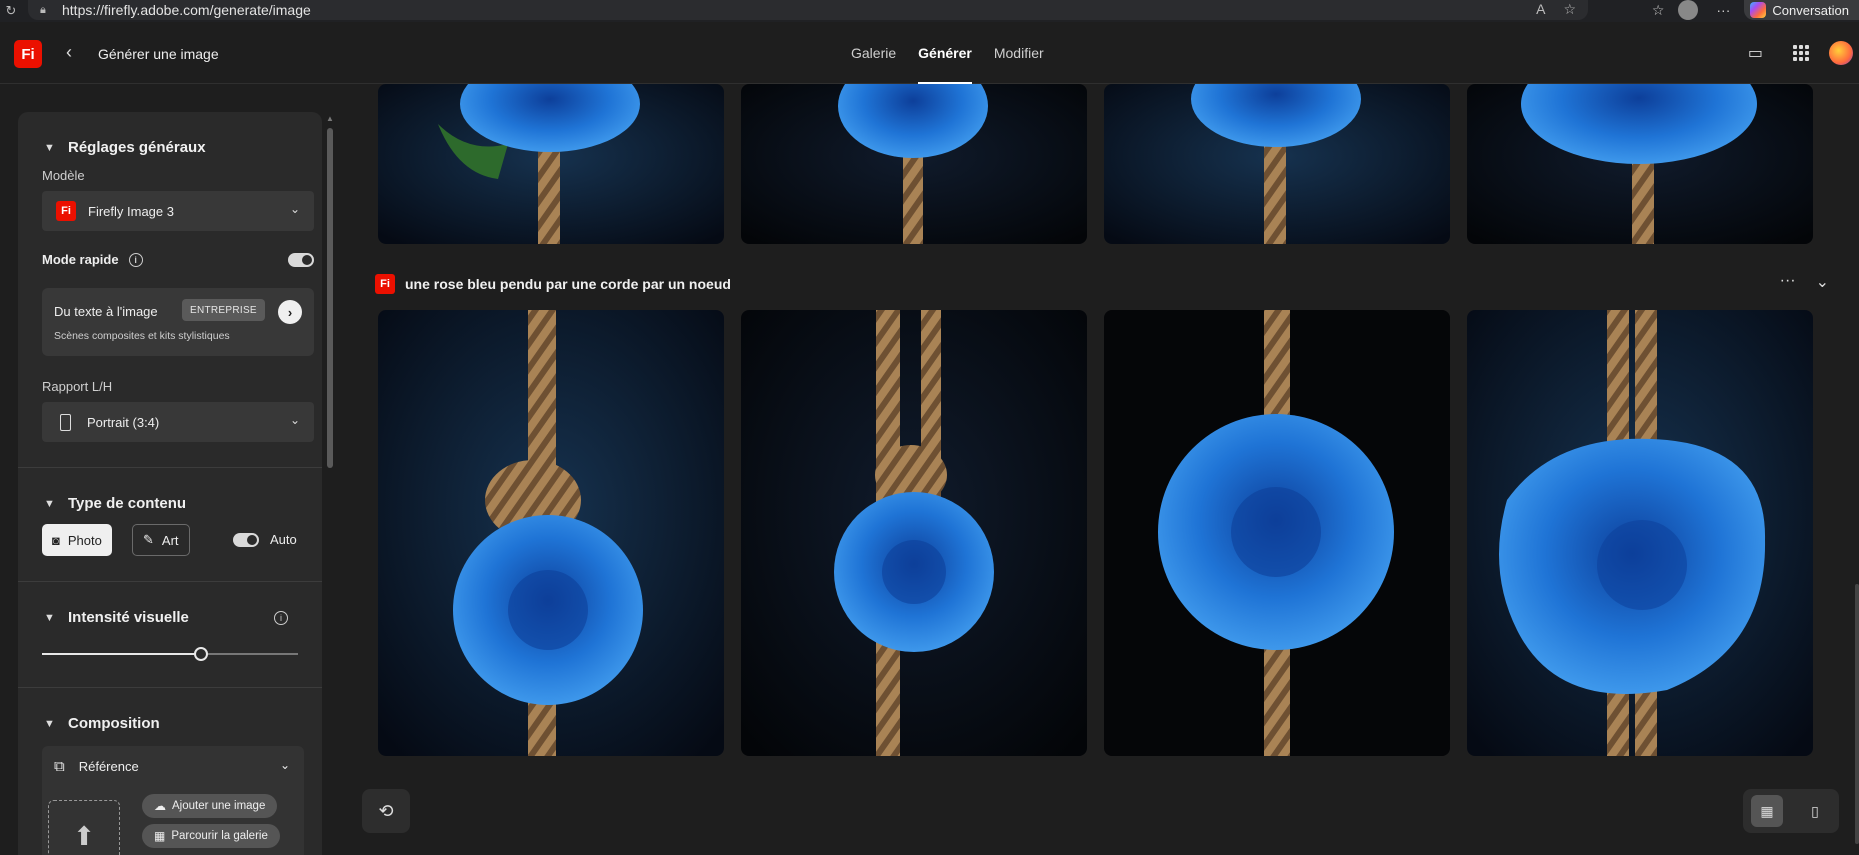  What do you see at coordinates (1688, 10) in the screenshot?
I see `profile-avatar` at bounding box center [1688, 10].